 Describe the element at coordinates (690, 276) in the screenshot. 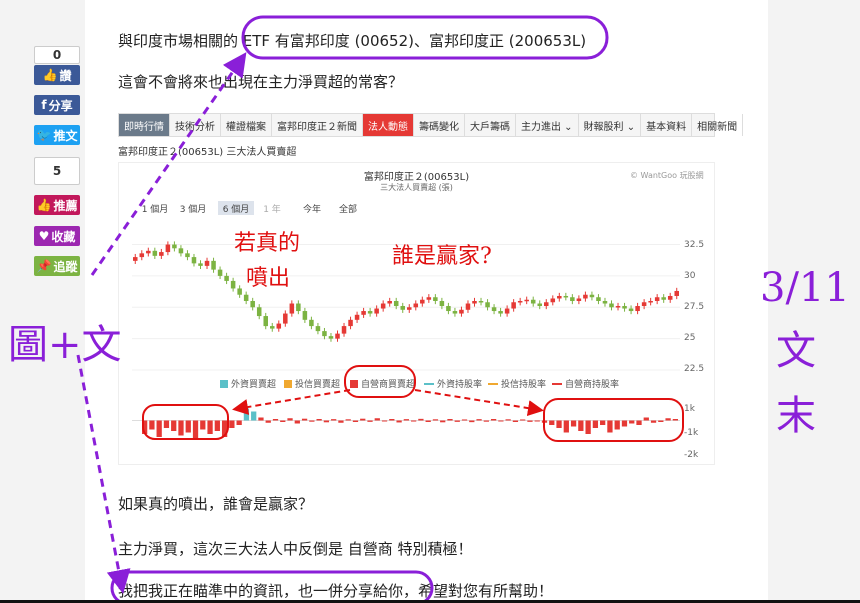

I see `y-tick: 30` at that location.